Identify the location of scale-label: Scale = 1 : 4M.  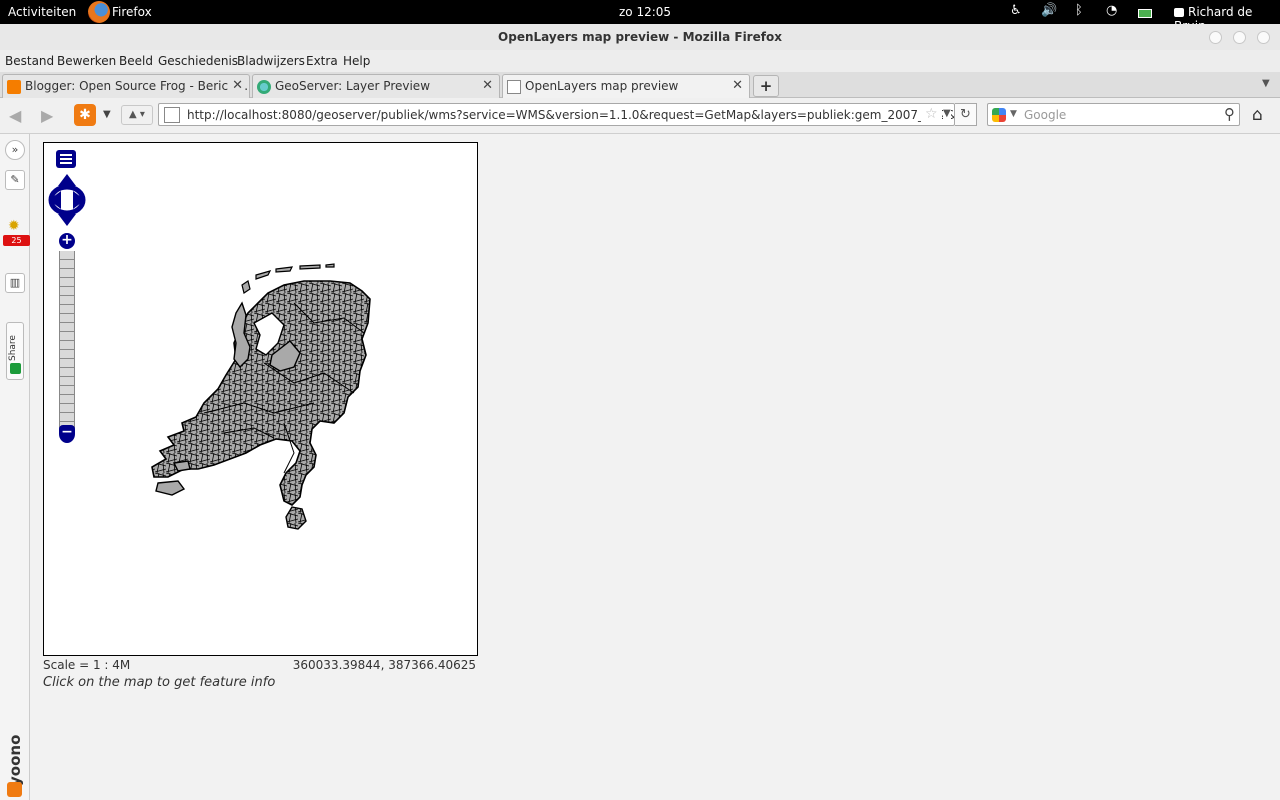
(87, 665).